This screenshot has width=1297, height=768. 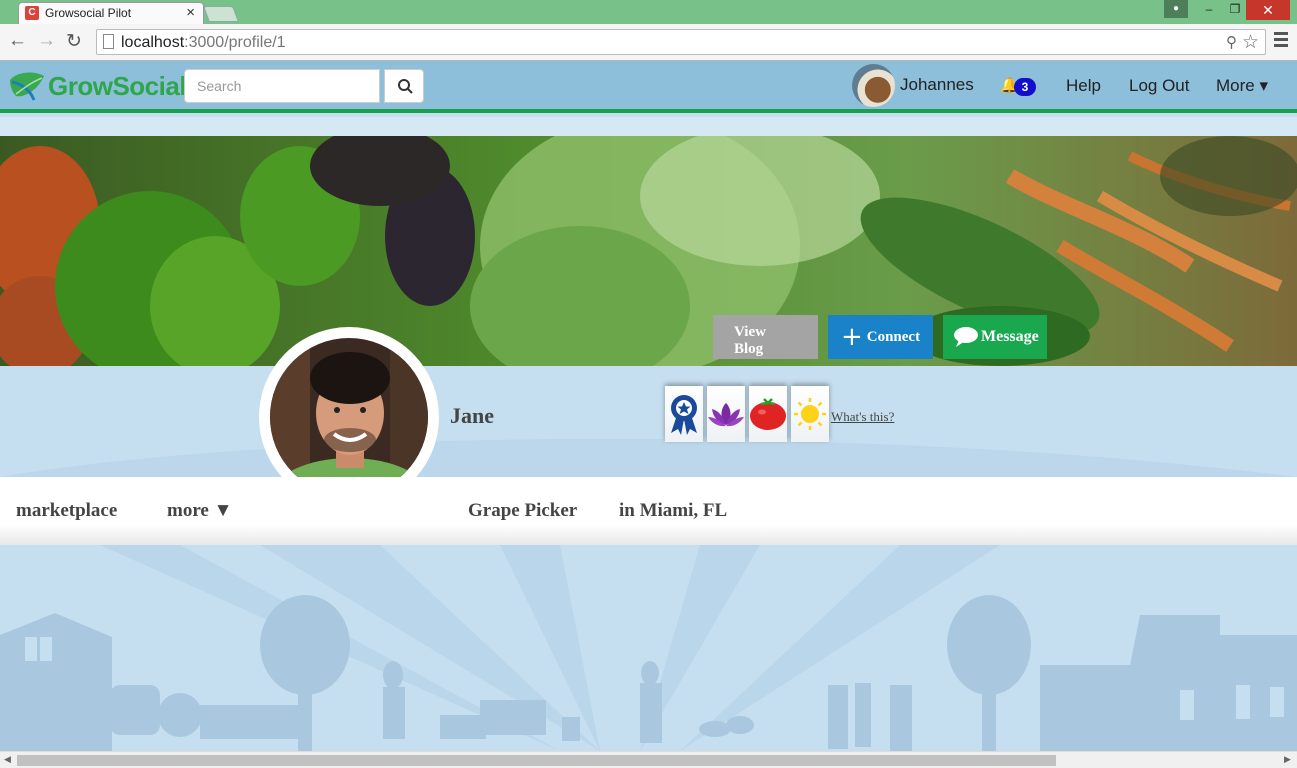 What do you see at coordinates (74, 41) in the screenshot?
I see `reload-icon: ↻` at bounding box center [74, 41].